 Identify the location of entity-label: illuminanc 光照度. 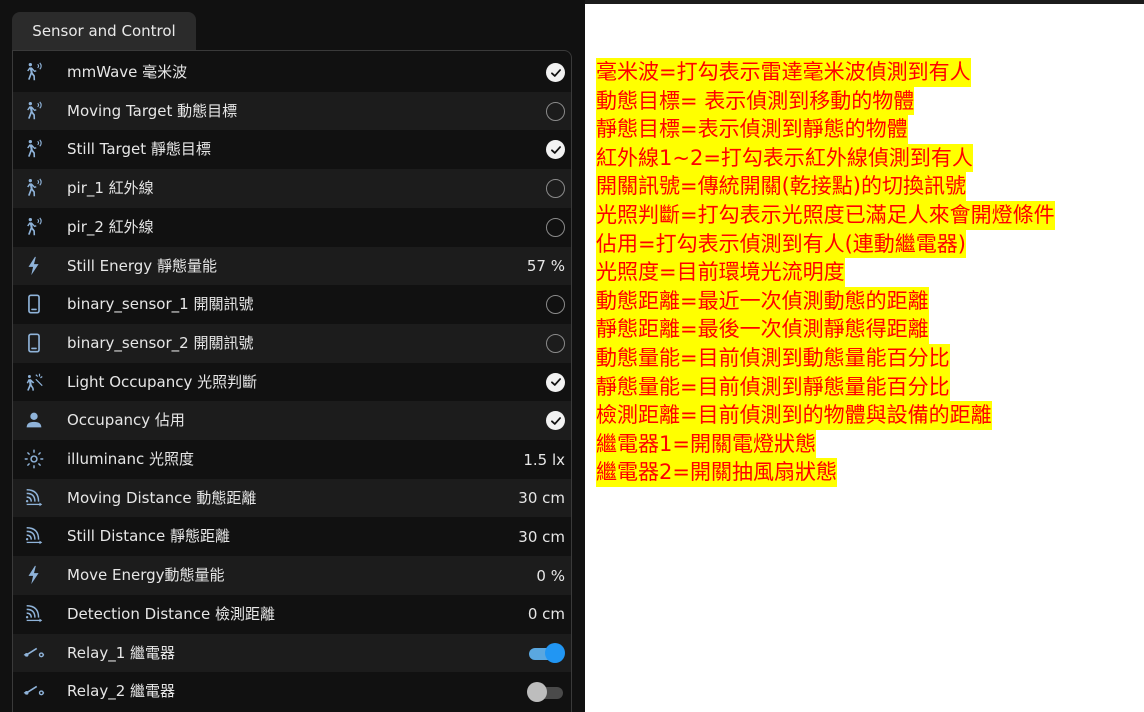
(131, 459).